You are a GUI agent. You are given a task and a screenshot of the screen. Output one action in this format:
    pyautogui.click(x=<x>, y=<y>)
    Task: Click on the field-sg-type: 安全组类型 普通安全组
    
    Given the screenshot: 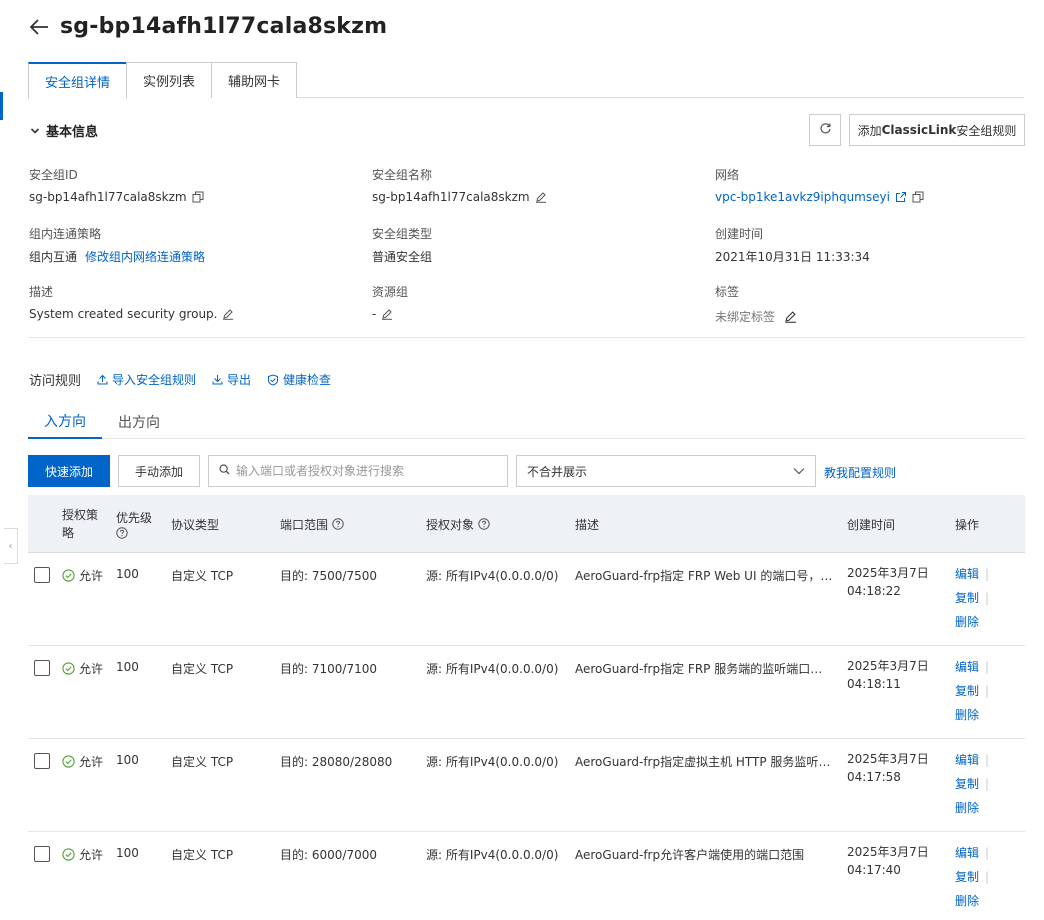 What is the action you would take?
    pyautogui.click(x=532, y=245)
    